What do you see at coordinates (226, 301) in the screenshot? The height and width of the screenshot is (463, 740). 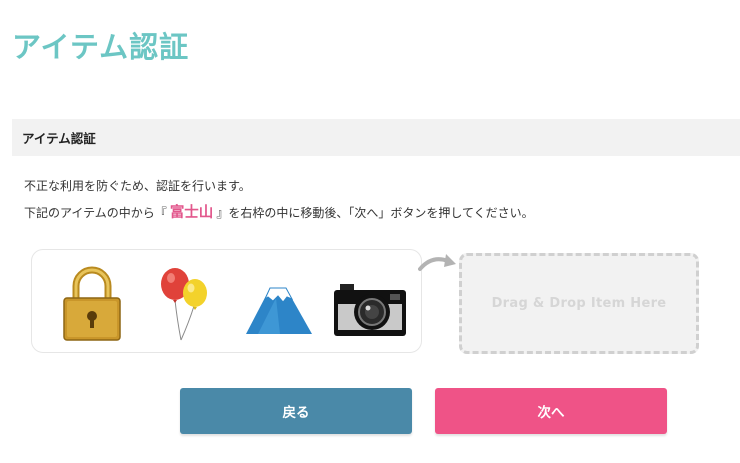 I see `items-panel` at bounding box center [226, 301].